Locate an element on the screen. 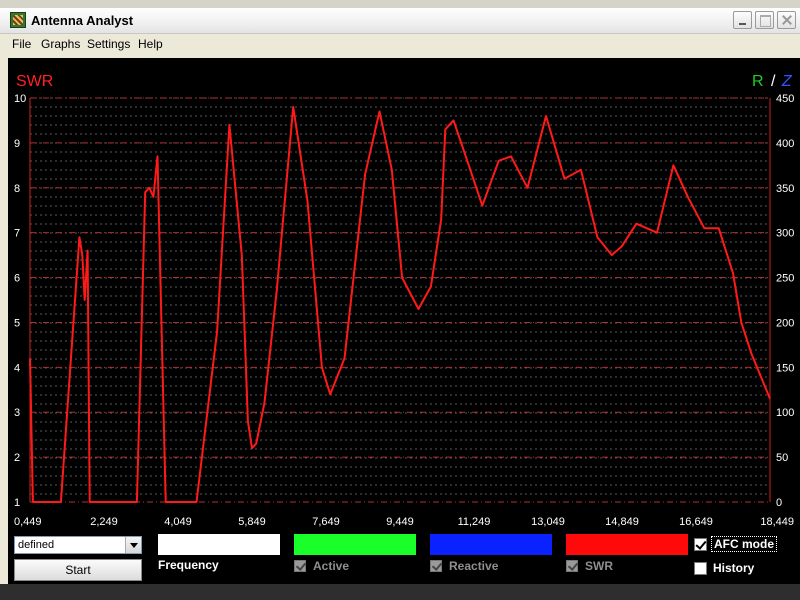 Image resolution: width=800 pixels, height=600 pixels. y-right-tick-label: 350 is located at coordinates (785, 189).